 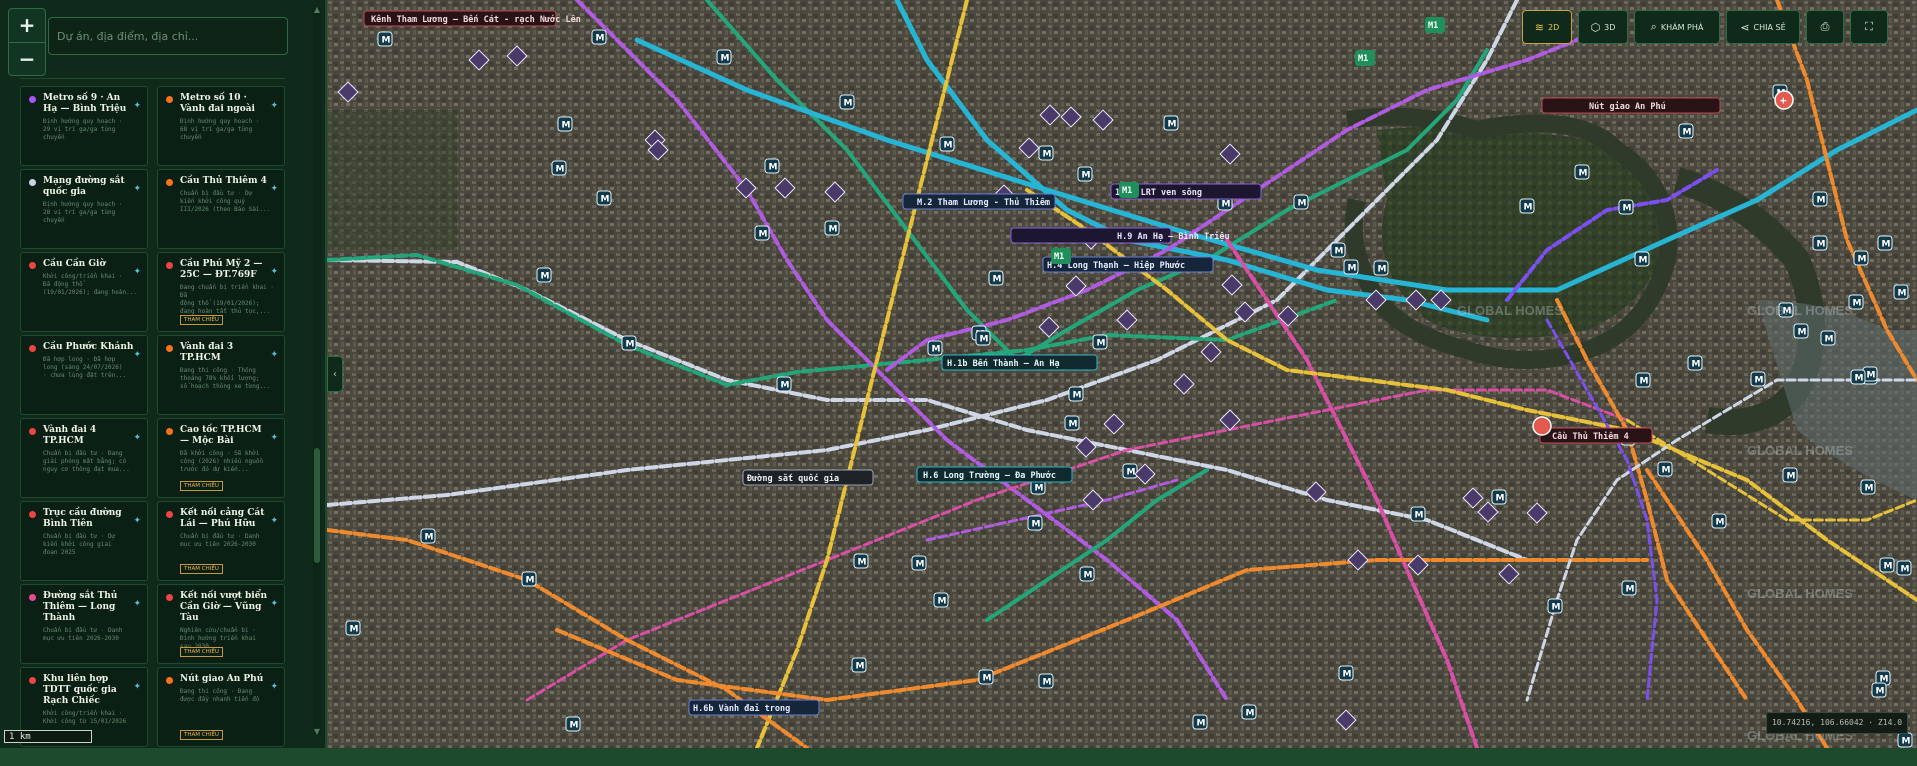 I want to click on scroll-up-icon: ▲, so click(x=317, y=10).